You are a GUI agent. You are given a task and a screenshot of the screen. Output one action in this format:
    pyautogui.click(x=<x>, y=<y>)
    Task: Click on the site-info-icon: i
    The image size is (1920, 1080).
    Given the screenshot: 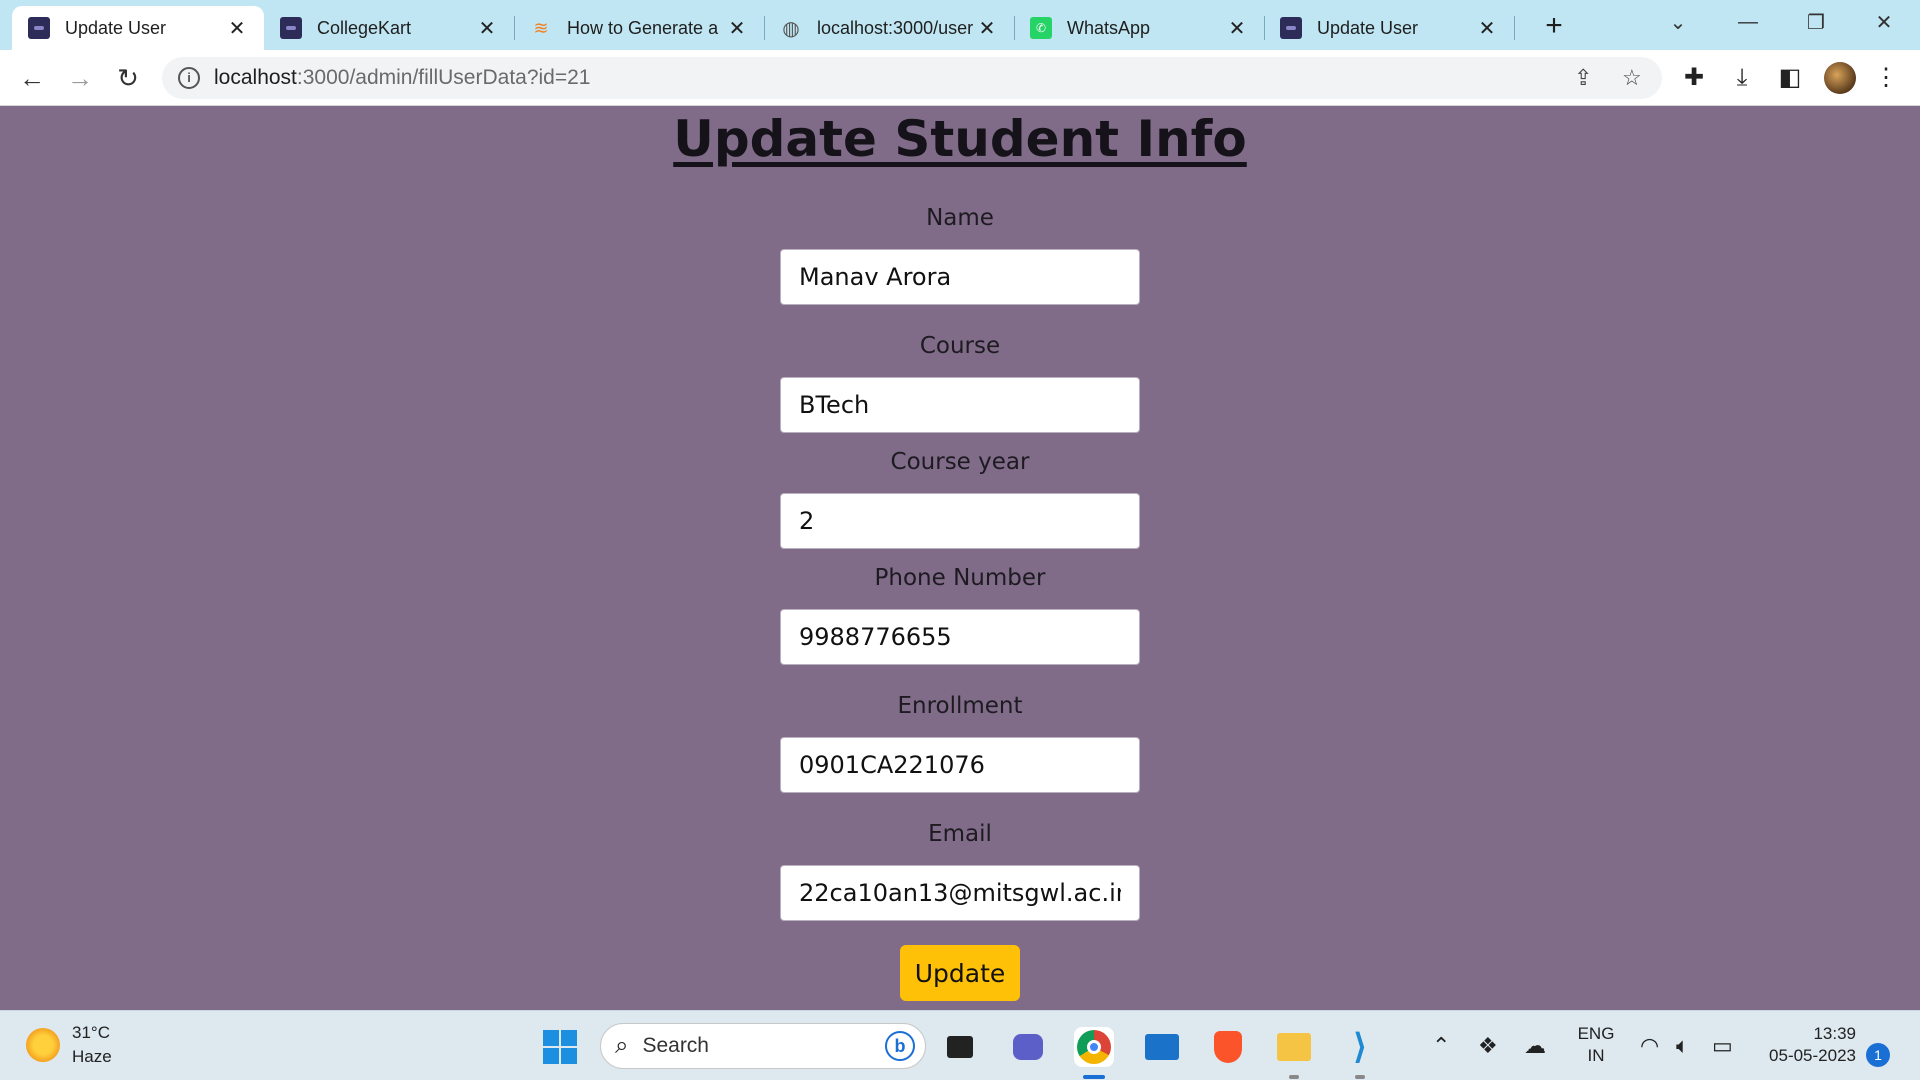 What is the action you would take?
    pyautogui.click(x=189, y=78)
    